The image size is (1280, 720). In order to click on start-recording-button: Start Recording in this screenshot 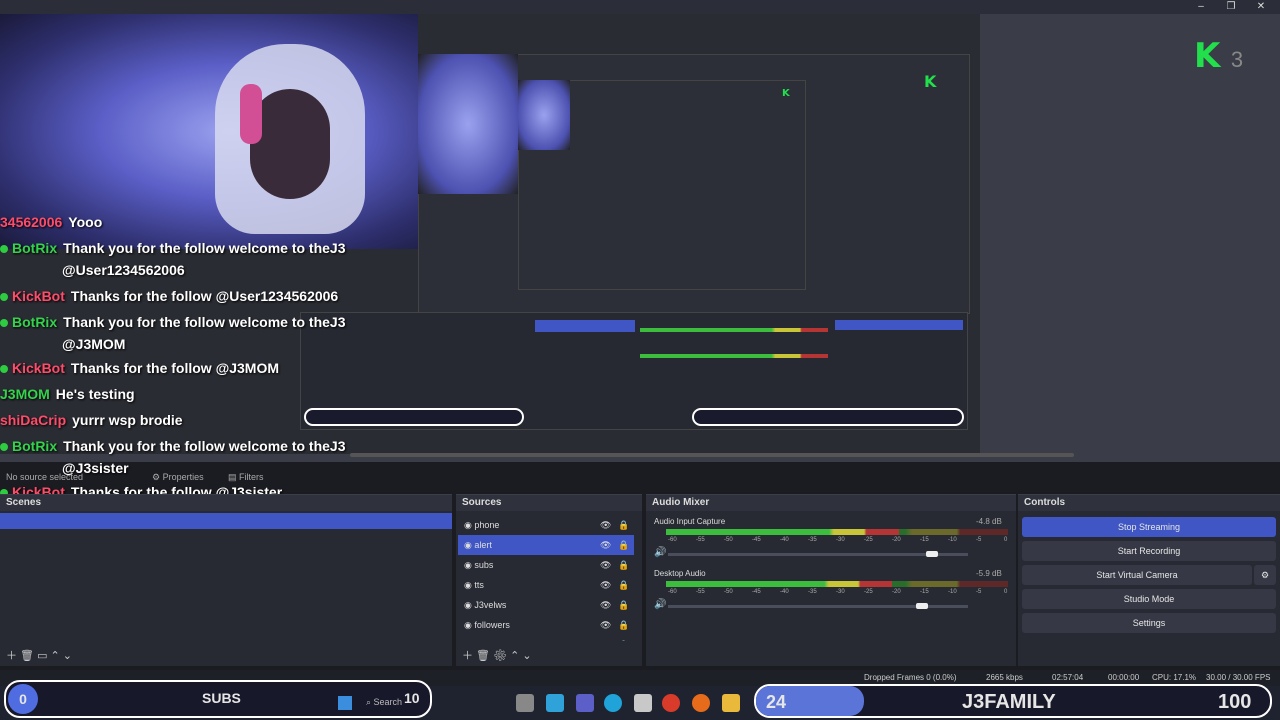, I will do `click(1149, 551)`.